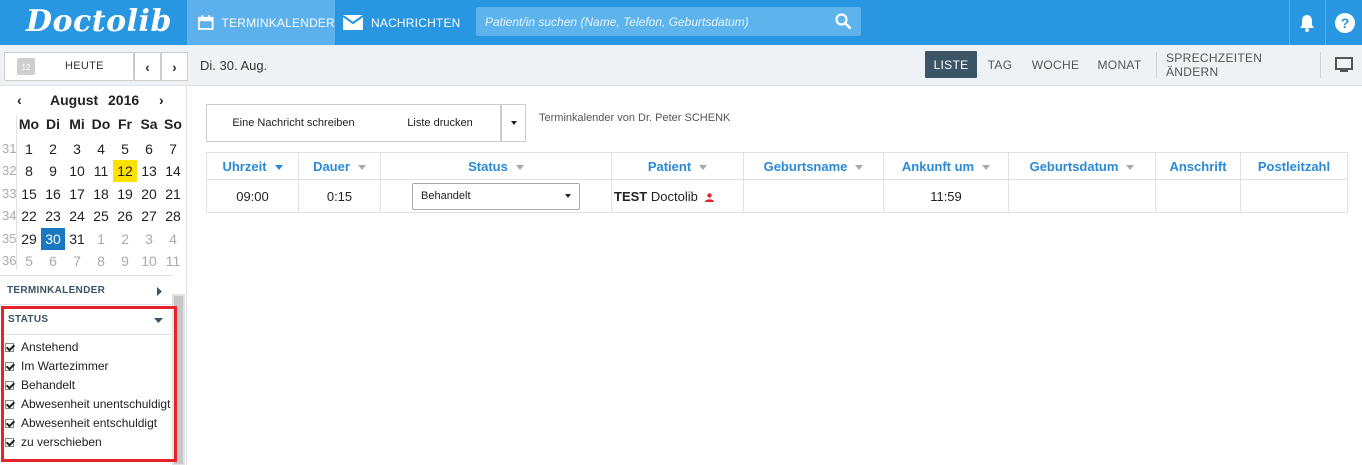  What do you see at coordinates (19, 100) in the screenshot?
I see `prev-month-button: ‹` at bounding box center [19, 100].